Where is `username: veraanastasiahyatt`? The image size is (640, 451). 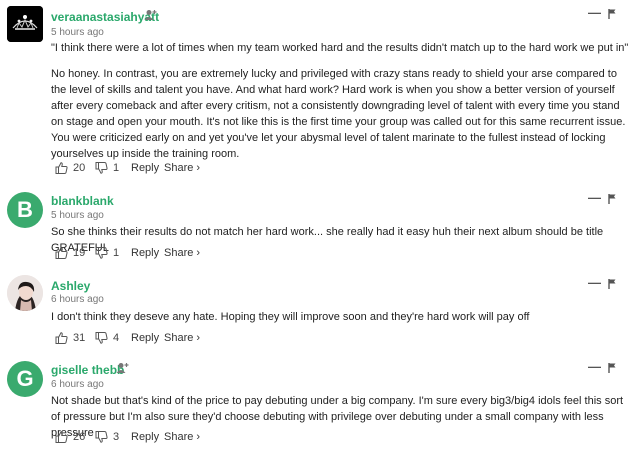
username: veraanastasiahyatt is located at coordinates (105, 17).